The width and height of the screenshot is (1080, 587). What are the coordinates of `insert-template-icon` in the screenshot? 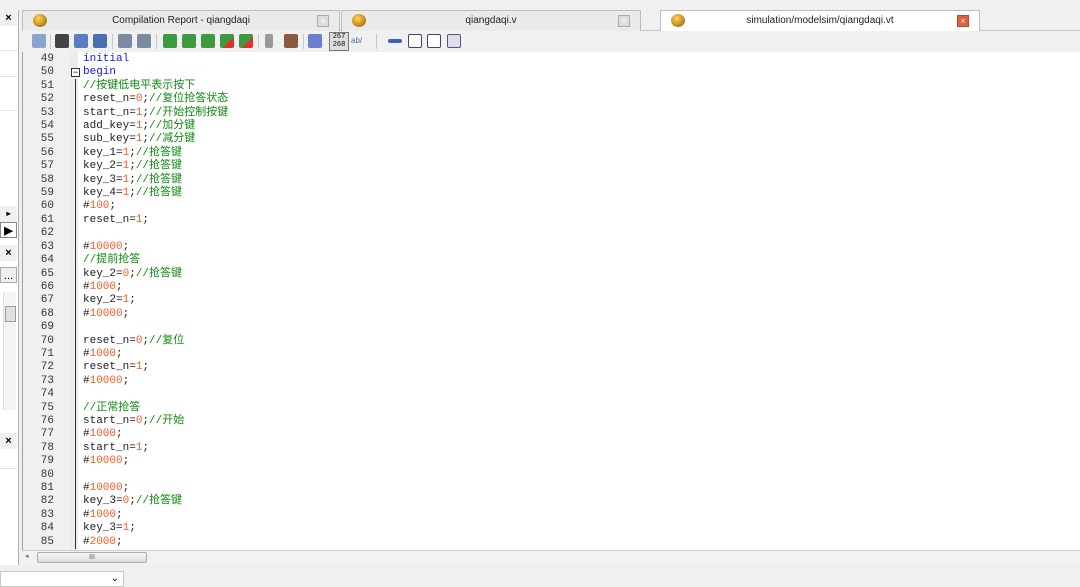 It's located at (39, 41).